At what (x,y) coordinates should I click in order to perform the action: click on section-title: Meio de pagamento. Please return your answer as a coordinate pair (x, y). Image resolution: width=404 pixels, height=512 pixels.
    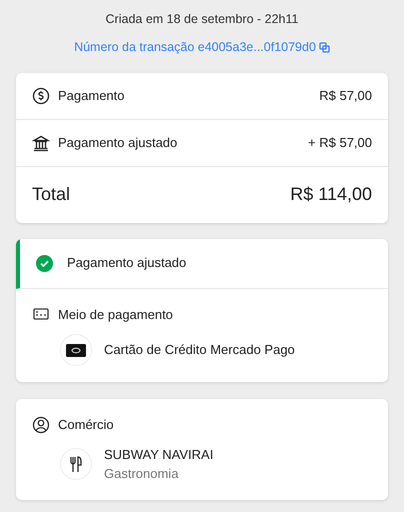
    Looking at the image, I should click on (115, 315).